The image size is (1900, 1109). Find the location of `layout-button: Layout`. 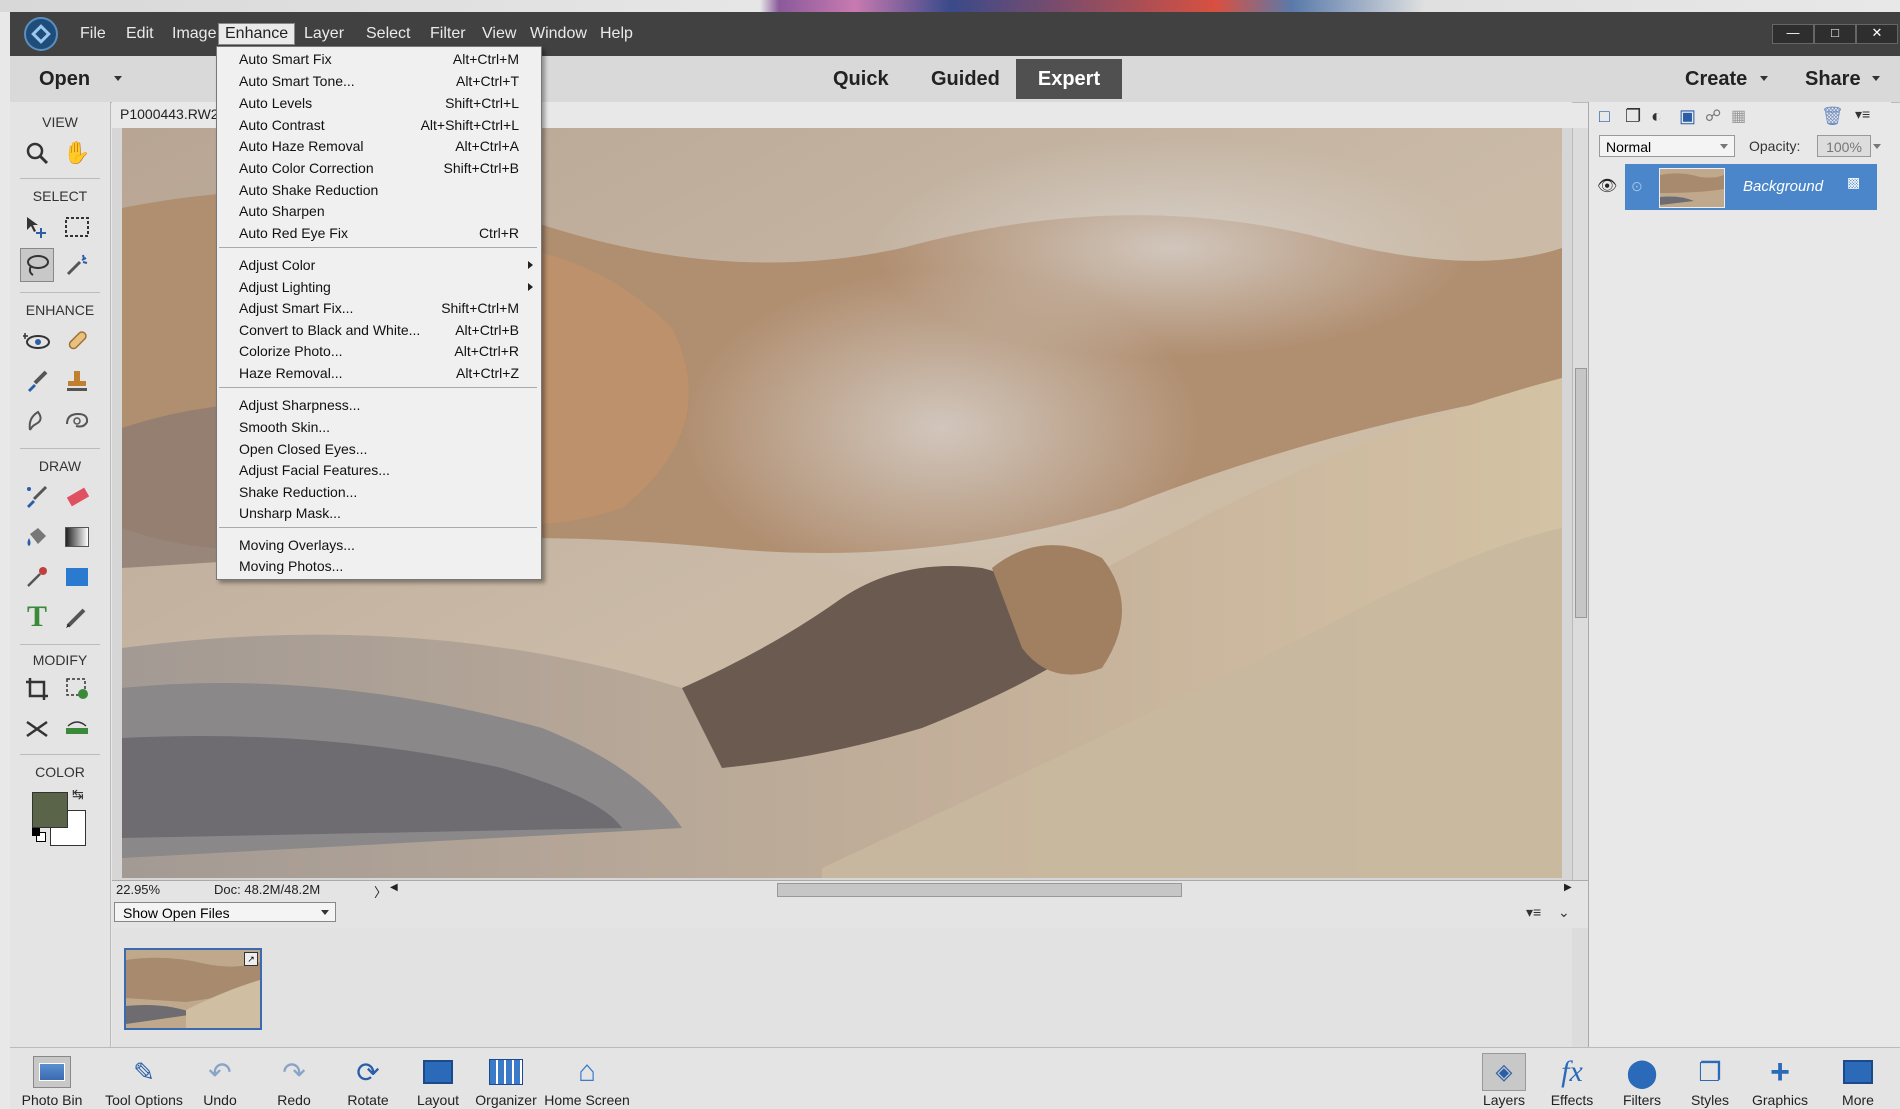

layout-button: Layout is located at coordinates (438, 1078).